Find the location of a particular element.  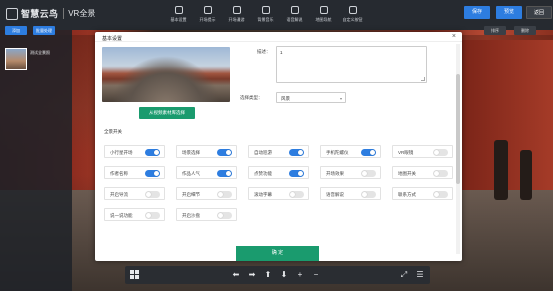

toggle-item: 语音解说 is located at coordinates (350, 193).